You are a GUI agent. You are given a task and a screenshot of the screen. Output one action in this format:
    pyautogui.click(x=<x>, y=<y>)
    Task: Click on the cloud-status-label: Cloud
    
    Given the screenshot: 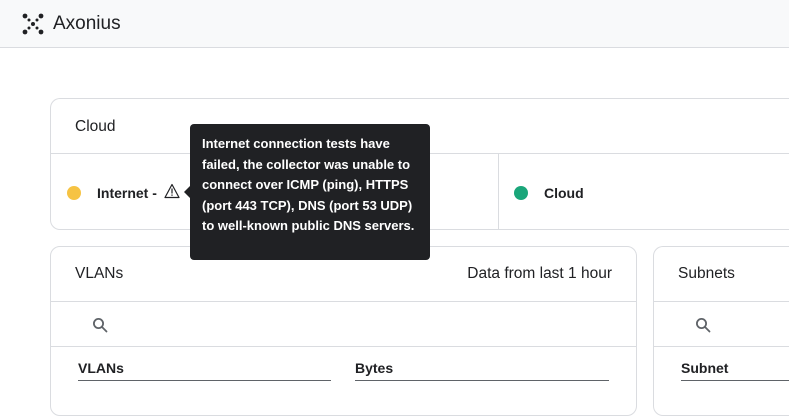 What is the action you would take?
    pyautogui.click(x=564, y=193)
    